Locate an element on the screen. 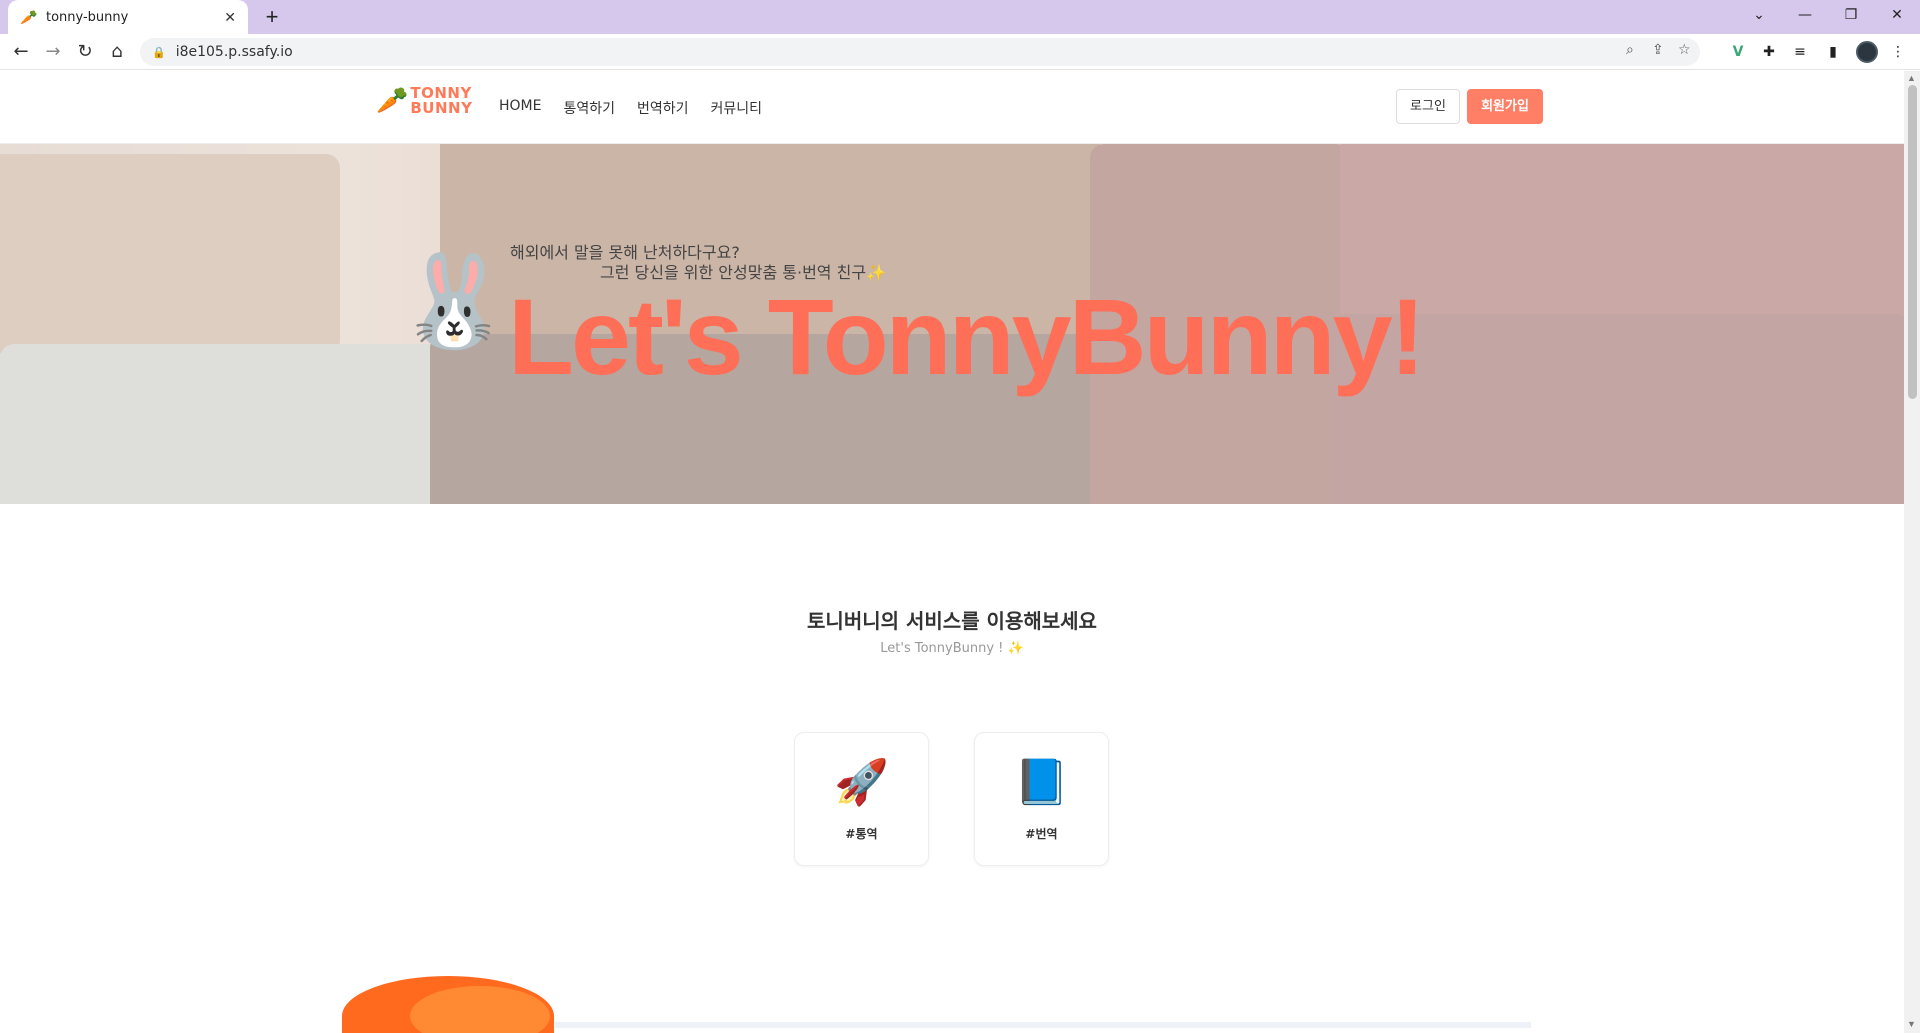 This screenshot has width=1920, height=1033. carrot-favicon-icon: 🥕 is located at coordinates (29, 16).